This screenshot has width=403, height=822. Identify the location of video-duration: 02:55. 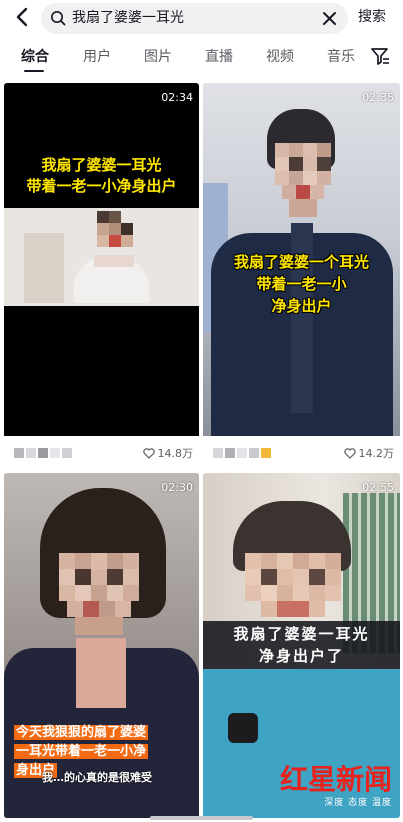
(378, 487).